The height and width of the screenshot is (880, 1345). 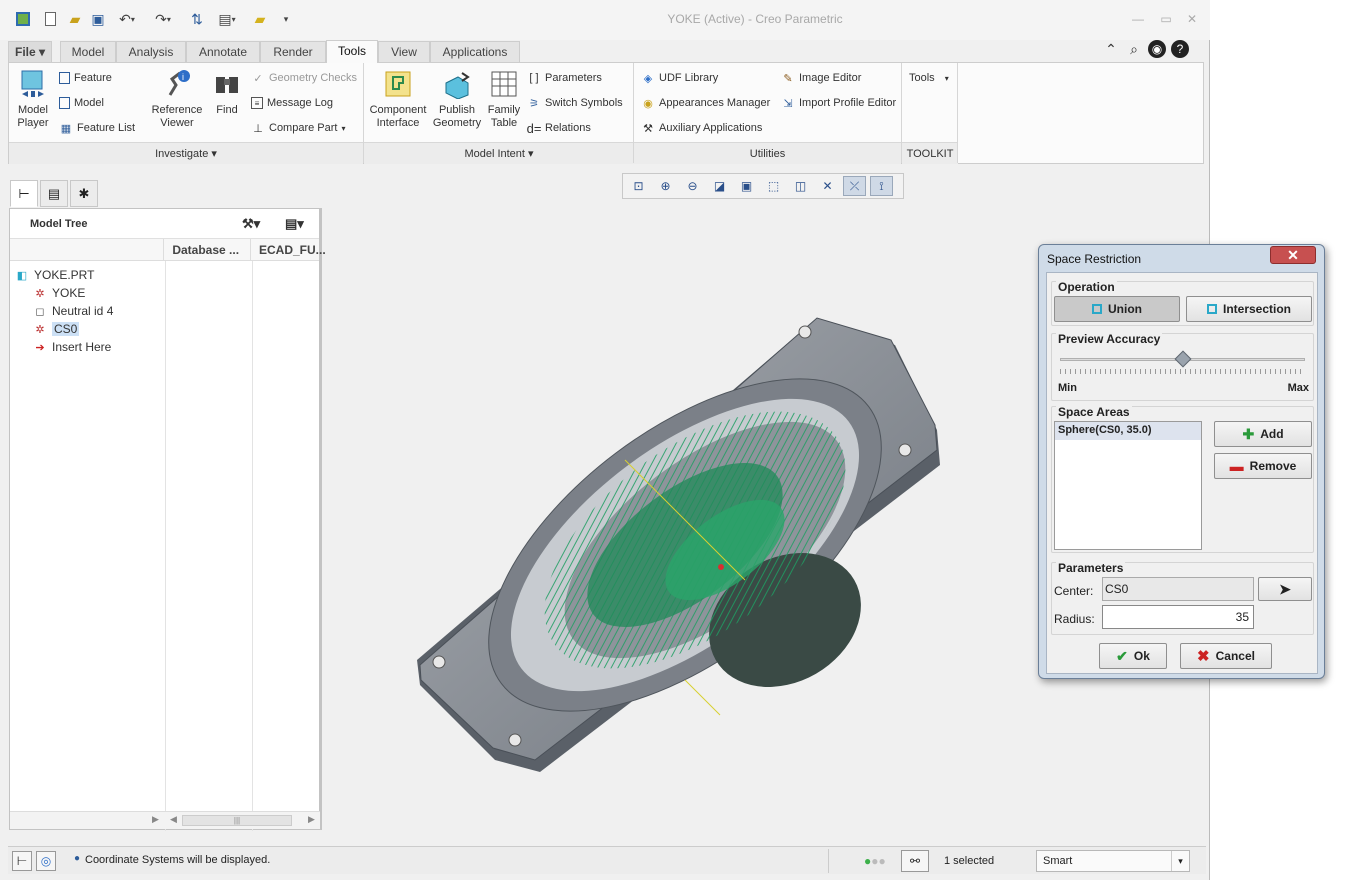 I want to click on center-field: CS0, so click(x=1178, y=589).